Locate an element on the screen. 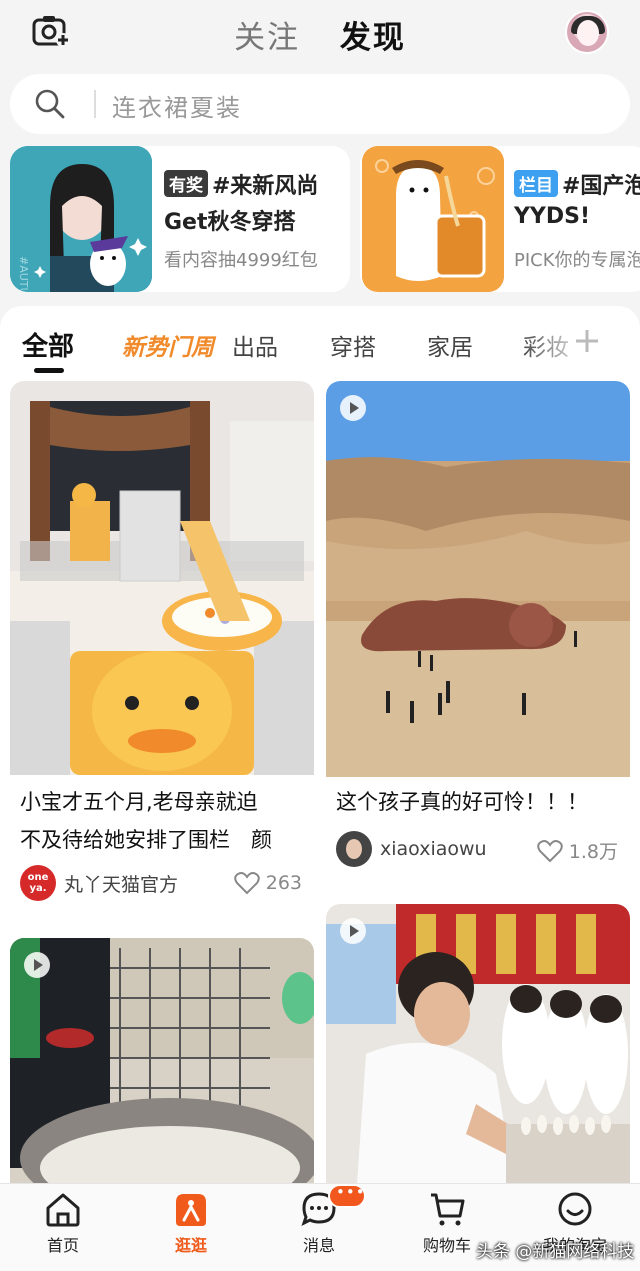 Image resolution: width=640 pixels, height=1271 pixels. message-icon is located at coordinates (333, 1205).